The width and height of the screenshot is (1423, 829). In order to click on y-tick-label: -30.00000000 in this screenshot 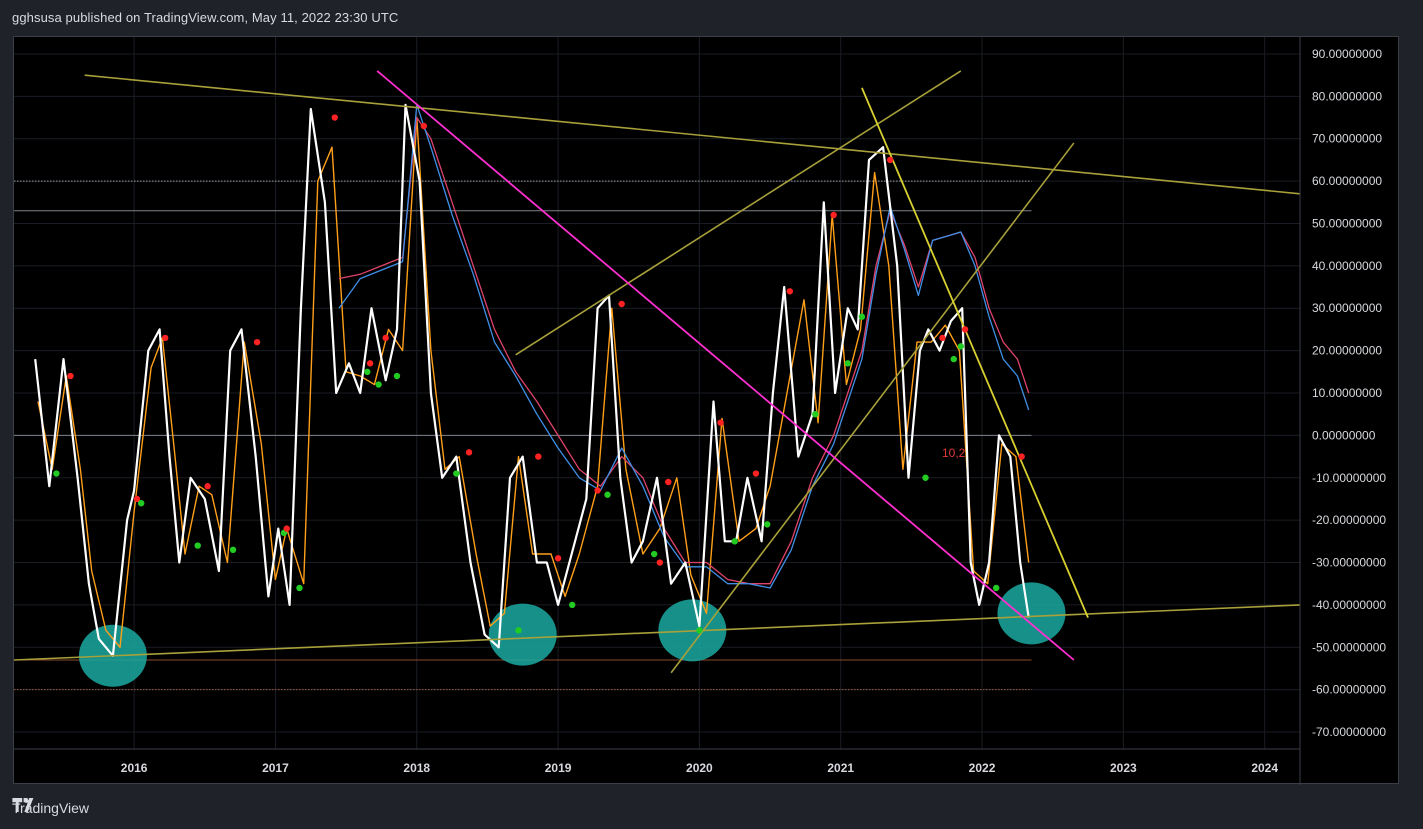, I will do `click(1349, 563)`.